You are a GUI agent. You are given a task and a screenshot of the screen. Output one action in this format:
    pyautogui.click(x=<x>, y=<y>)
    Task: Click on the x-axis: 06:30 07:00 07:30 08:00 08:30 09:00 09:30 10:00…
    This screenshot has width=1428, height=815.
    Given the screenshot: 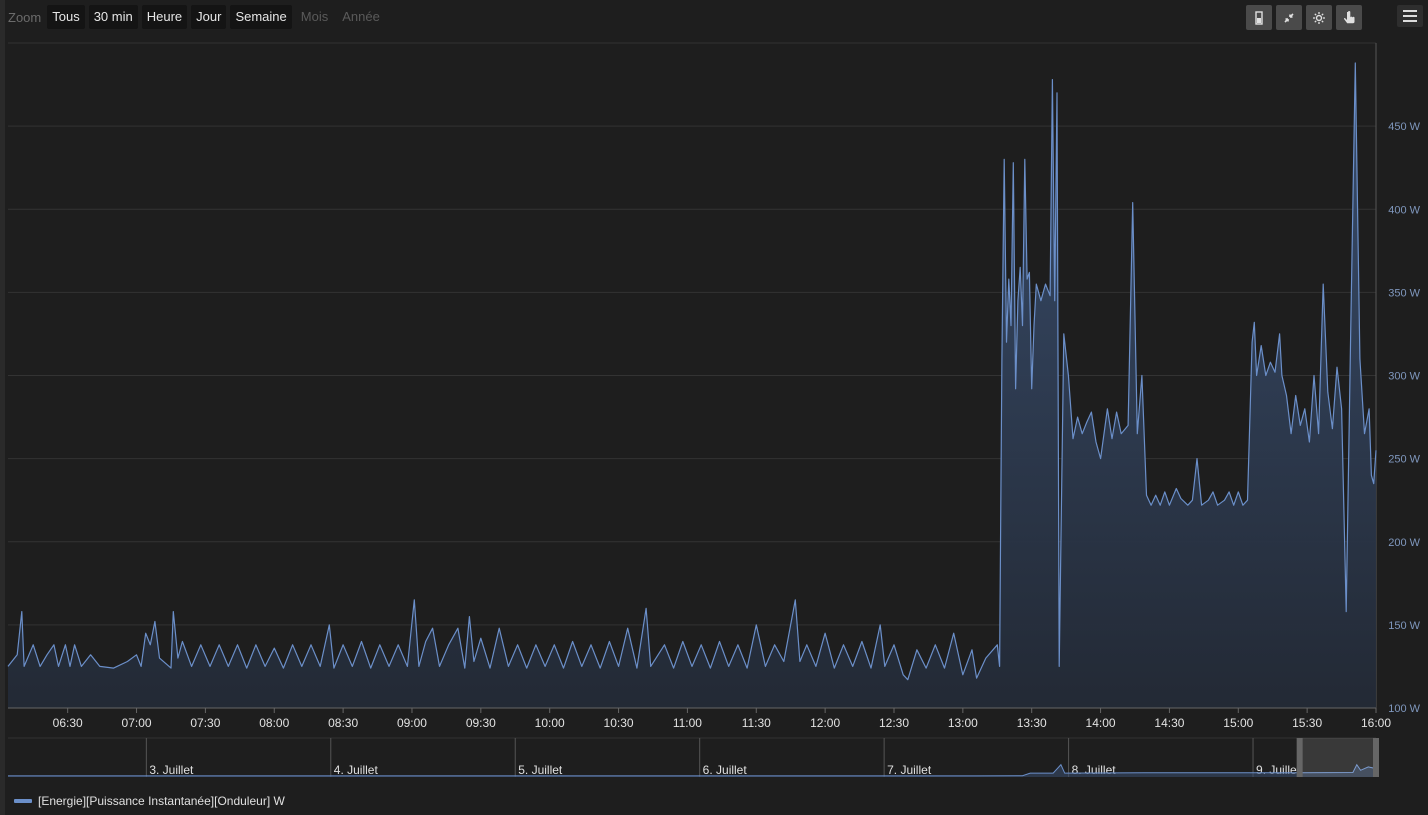 What is the action you would take?
    pyautogui.click(x=699, y=718)
    